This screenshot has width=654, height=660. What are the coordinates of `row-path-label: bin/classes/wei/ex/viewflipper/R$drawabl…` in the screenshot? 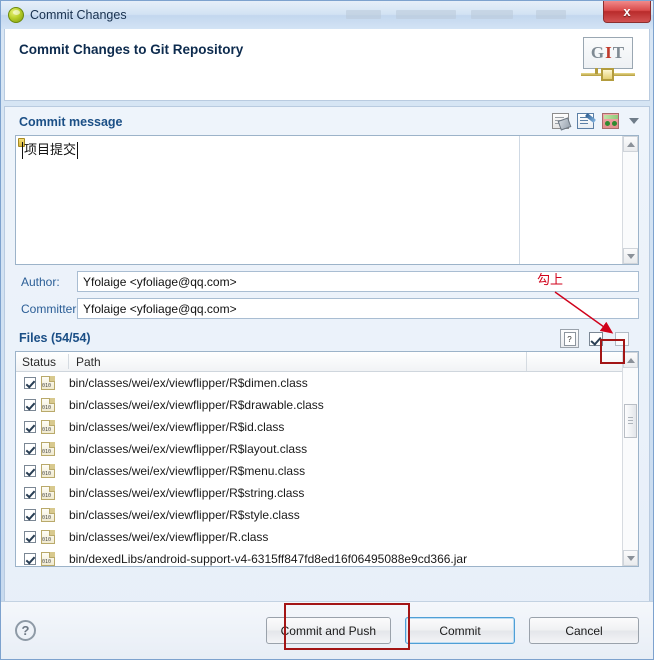 It's located at (196, 405).